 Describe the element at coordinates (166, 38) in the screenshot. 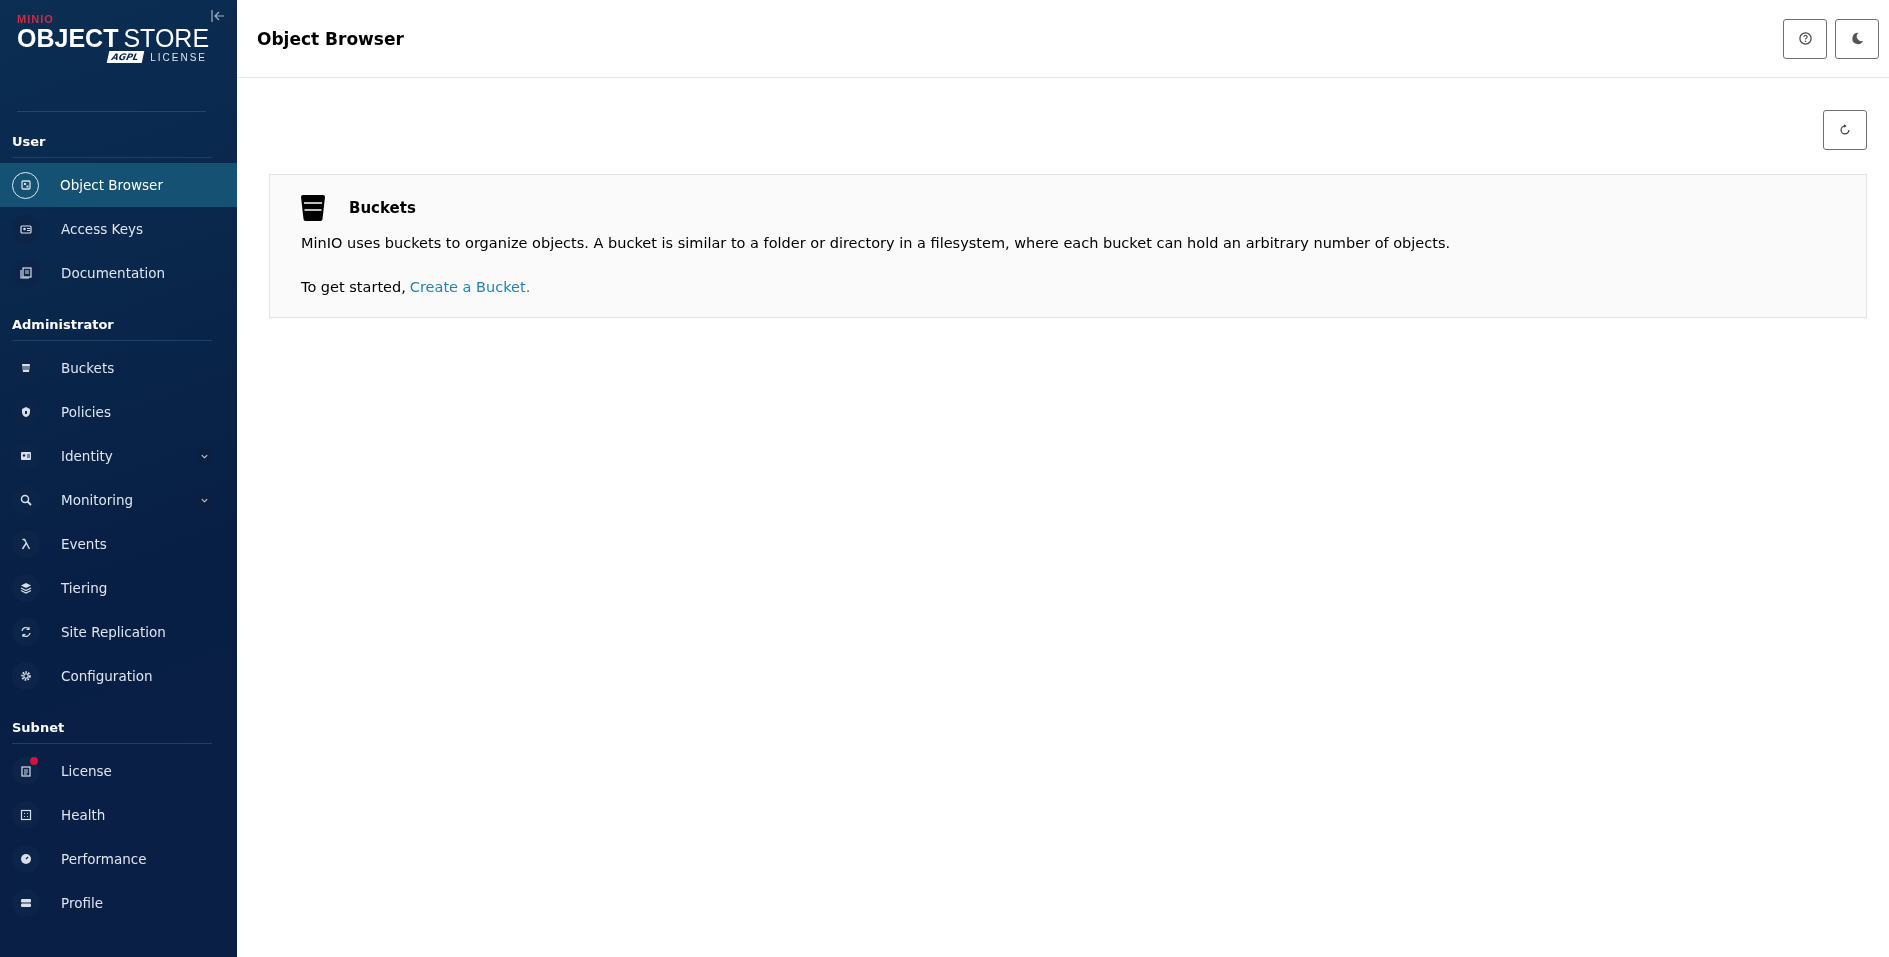

I see `product-name-light: STORE` at that location.